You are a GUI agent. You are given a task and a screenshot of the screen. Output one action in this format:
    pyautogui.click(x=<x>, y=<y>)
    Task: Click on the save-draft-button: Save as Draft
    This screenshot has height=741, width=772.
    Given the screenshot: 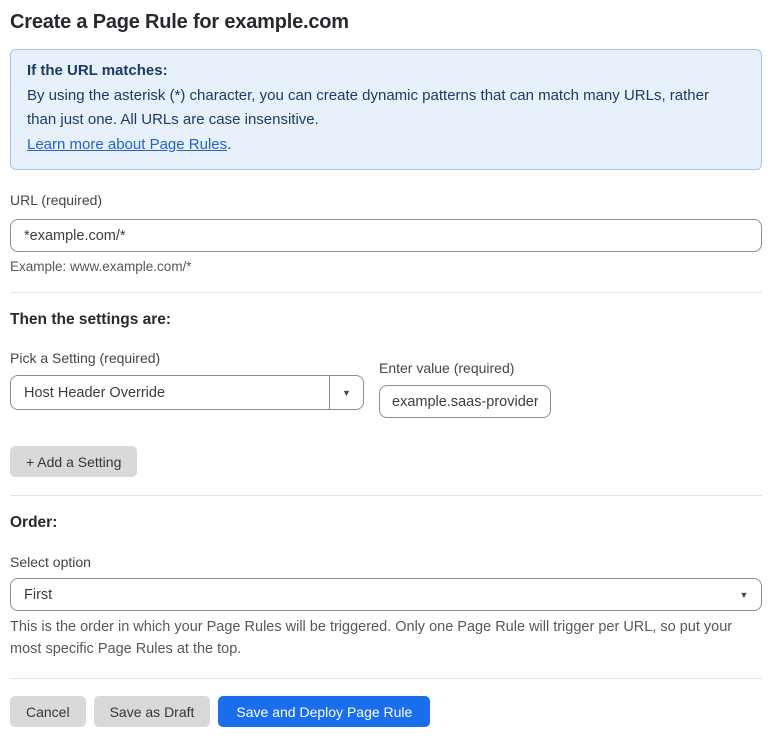 What is the action you would take?
    pyautogui.click(x=152, y=711)
    